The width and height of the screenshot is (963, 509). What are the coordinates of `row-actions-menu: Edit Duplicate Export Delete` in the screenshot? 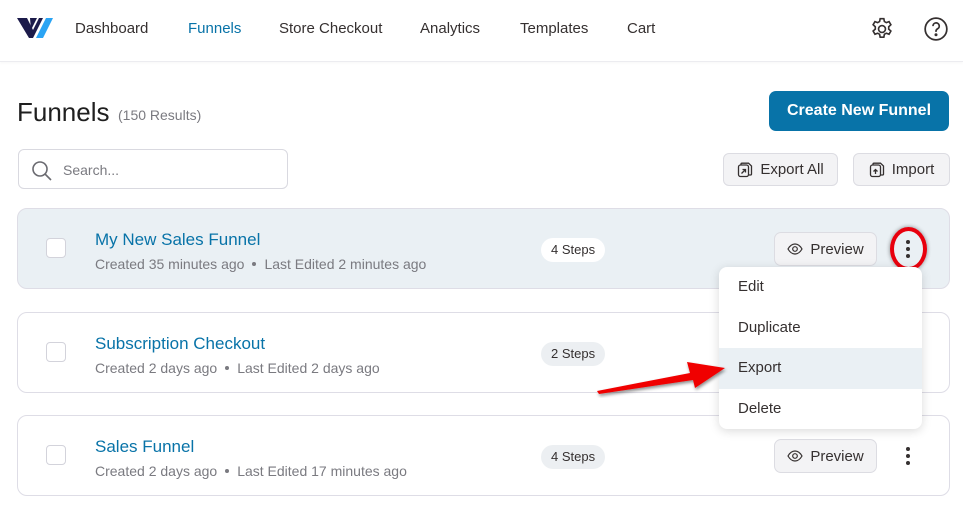 It's located at (820, 348).